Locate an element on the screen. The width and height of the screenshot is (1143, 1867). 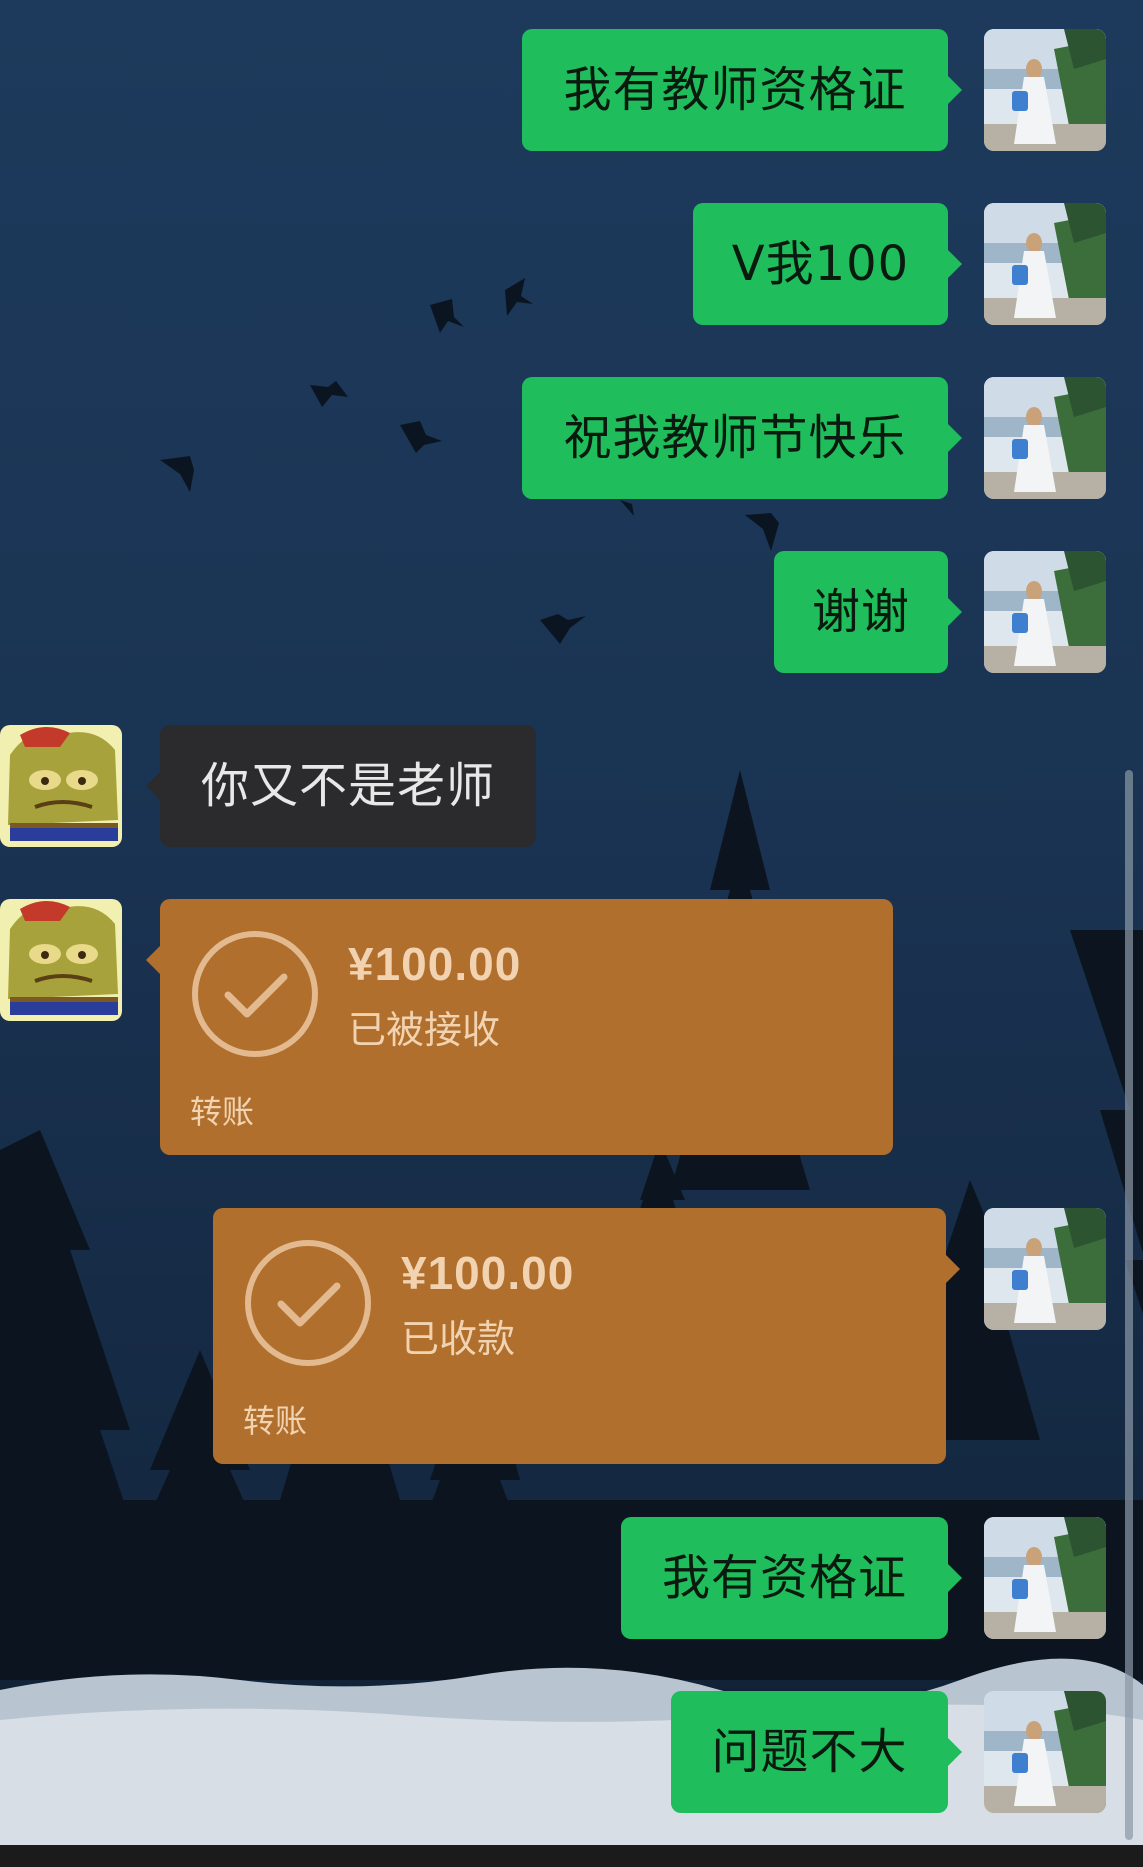
transfer-card: ¥100.00 已被接收 转账 is located at coordinates (519, 1027).